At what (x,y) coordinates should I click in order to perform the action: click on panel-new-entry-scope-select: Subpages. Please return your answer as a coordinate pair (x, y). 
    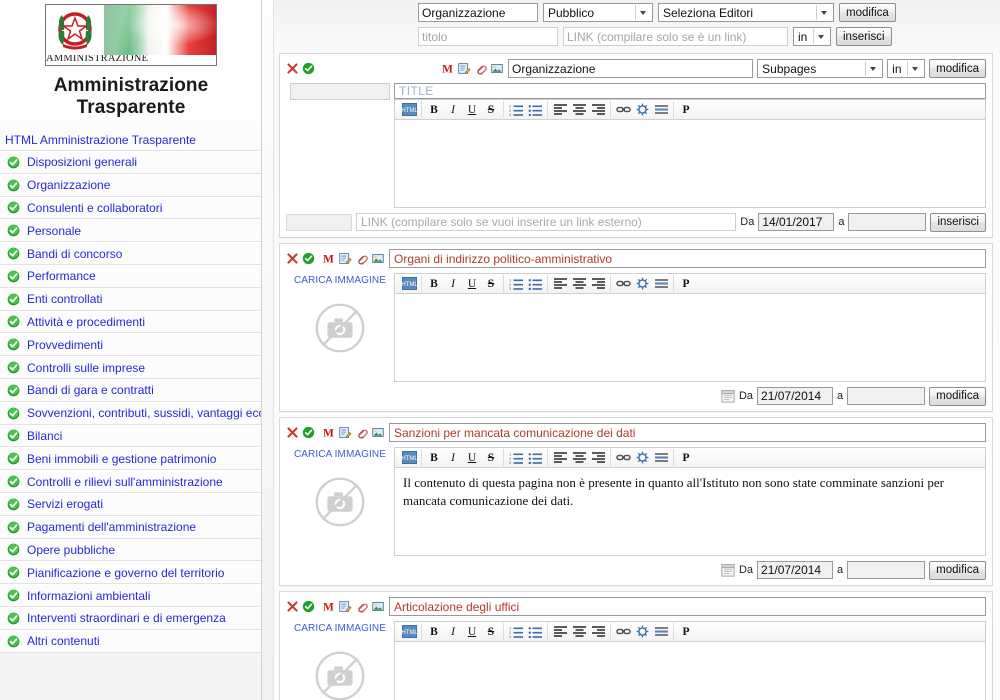
    Looking at the image, I should click on (820, 68).